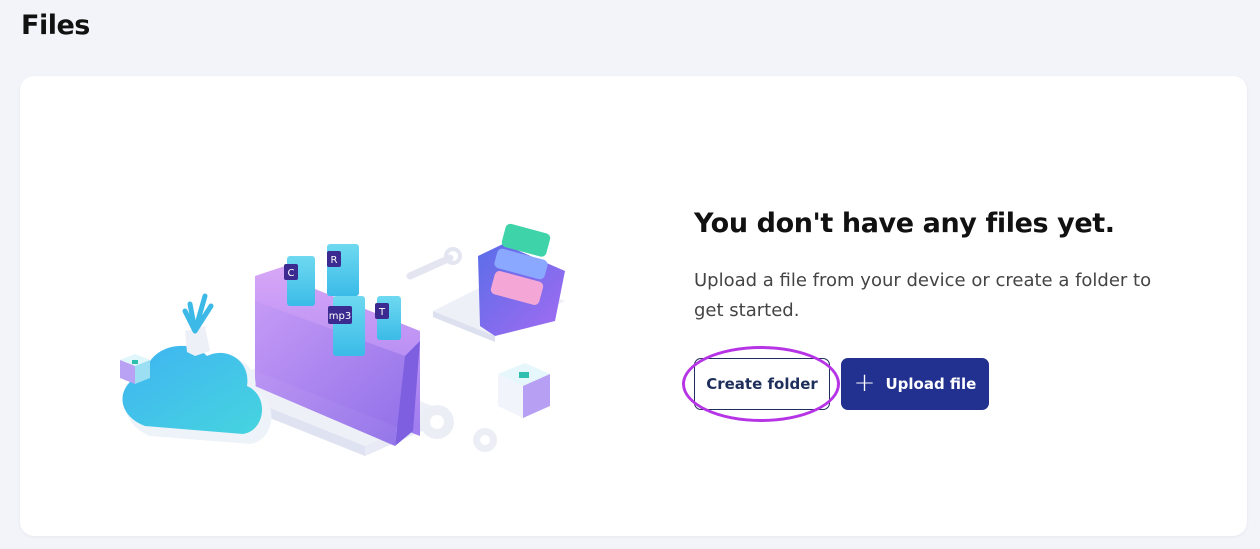 Image resolution: width=1260 pixels, height=549 pixels. Describe the element at coordinates (334, 260) in the screenshot. I see `file-tag-r-label: R` at that location.